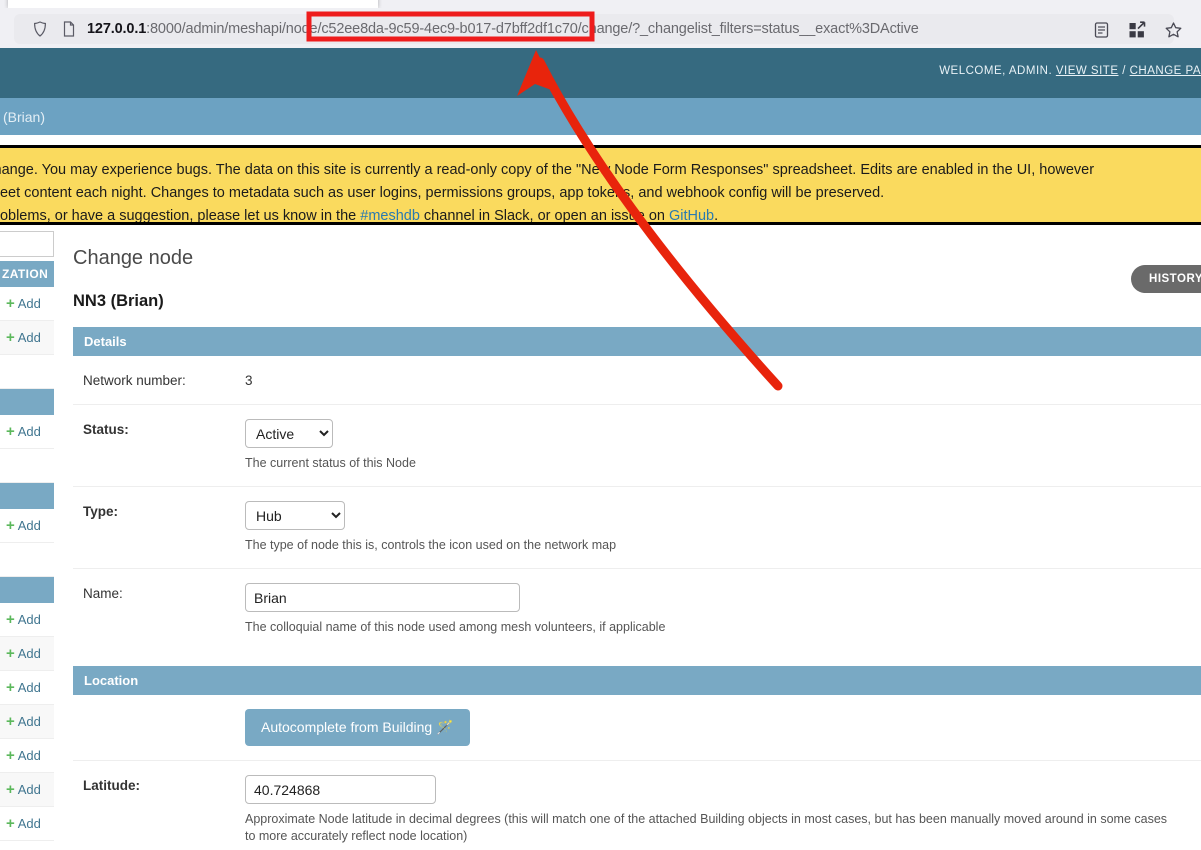 The height and width of the screenshot is (850, 1201). Describe the element at coordinates (1166, 279) in the screenshot. I see `history-button: HISTORY` at that location.